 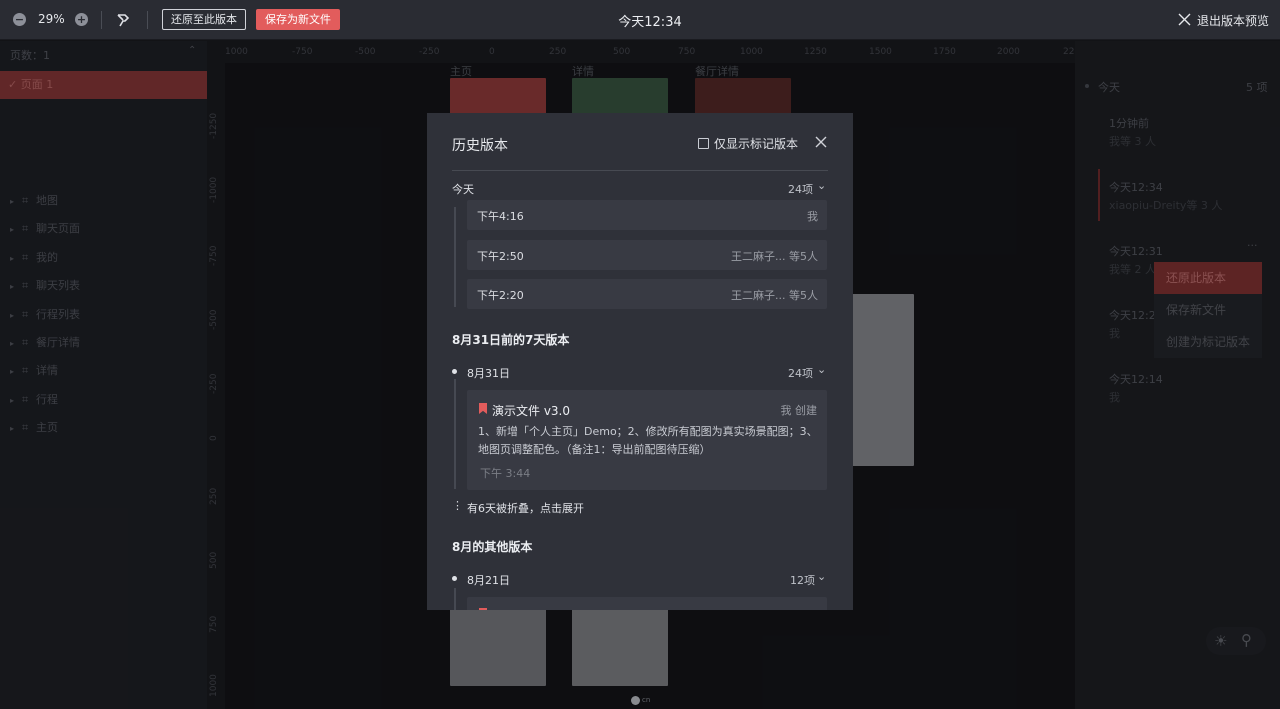 What do you see at coordinates (647, 294) in the screenshot?
I see `version-row: 下午2:20 王二麻子... 等5人` at bounding box center [647, 294].